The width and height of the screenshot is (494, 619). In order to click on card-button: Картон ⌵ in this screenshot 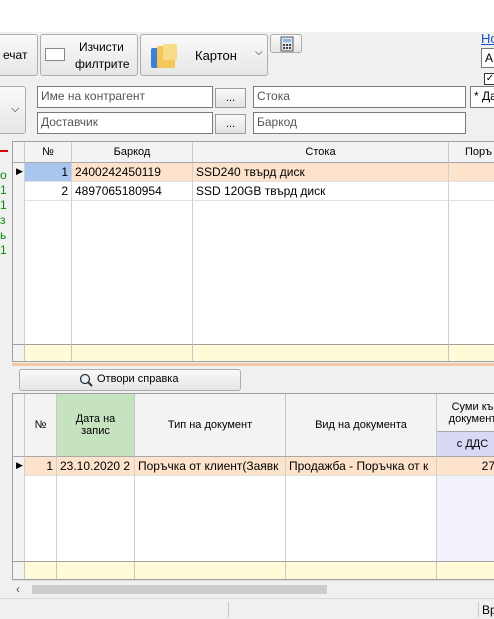, I will do `click(204, 55)`.